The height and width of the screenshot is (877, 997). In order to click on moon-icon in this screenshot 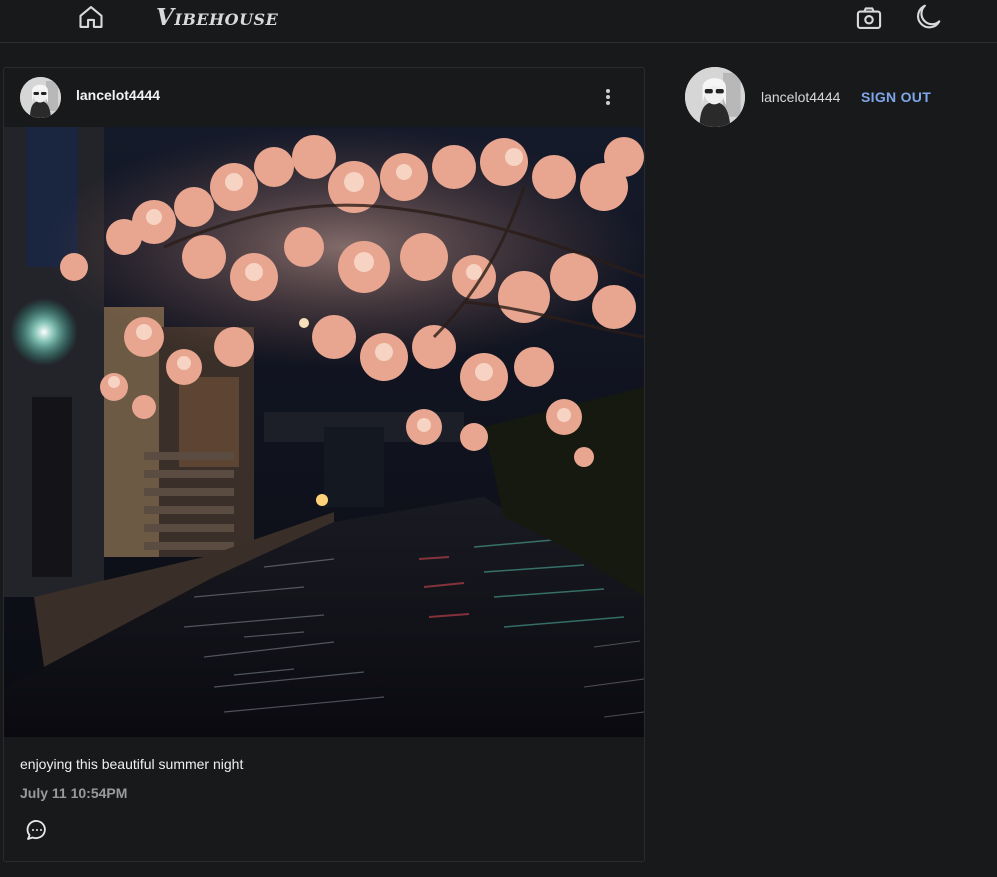, I will do `click(928, 17)`.